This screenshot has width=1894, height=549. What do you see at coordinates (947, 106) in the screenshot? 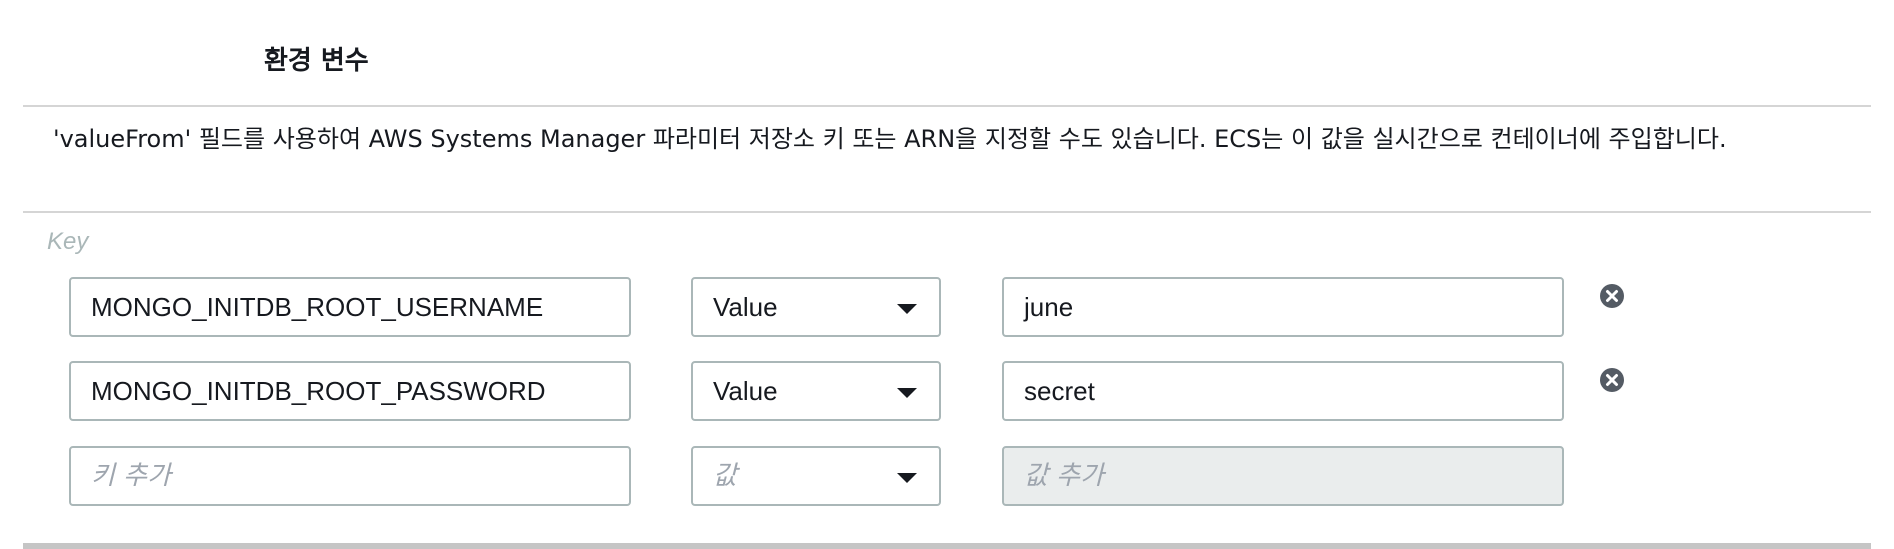
I see `divider-top` at bounding box center [947, 106].